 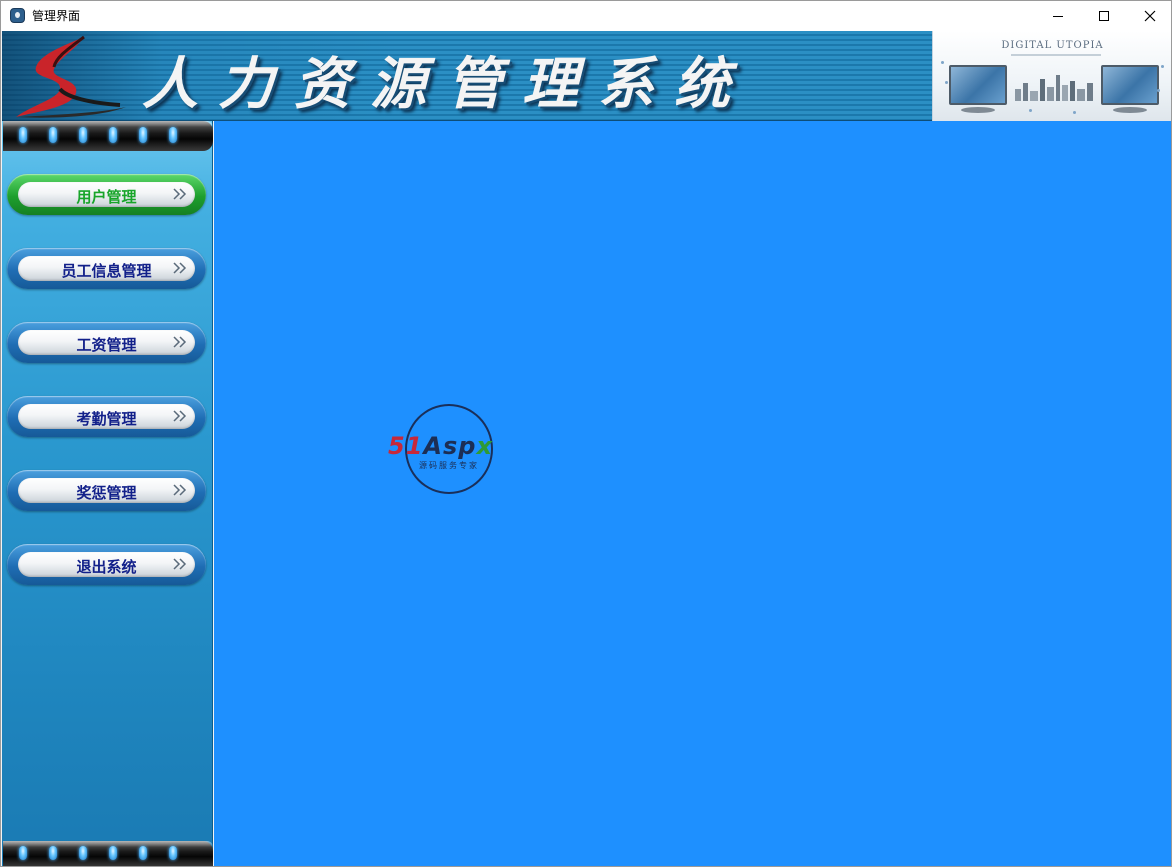 I want to click on sidebar-item-label: 员工信息管理, so click(x=106, y=271).